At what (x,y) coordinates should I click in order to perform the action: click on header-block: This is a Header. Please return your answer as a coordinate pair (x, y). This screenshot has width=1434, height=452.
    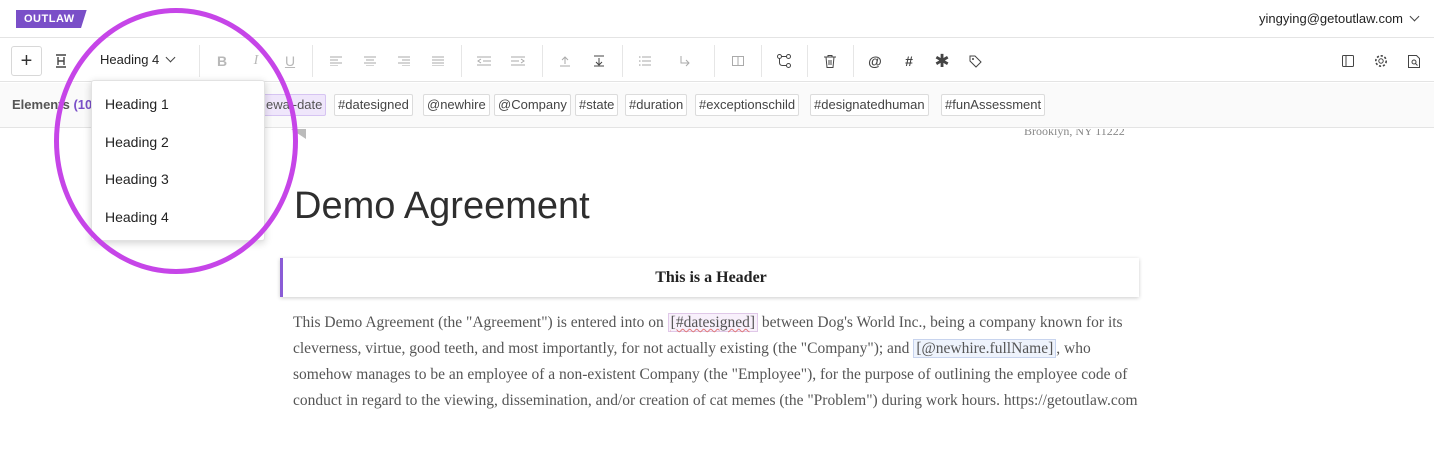
    Looking at the image, I should click on (709, 277).